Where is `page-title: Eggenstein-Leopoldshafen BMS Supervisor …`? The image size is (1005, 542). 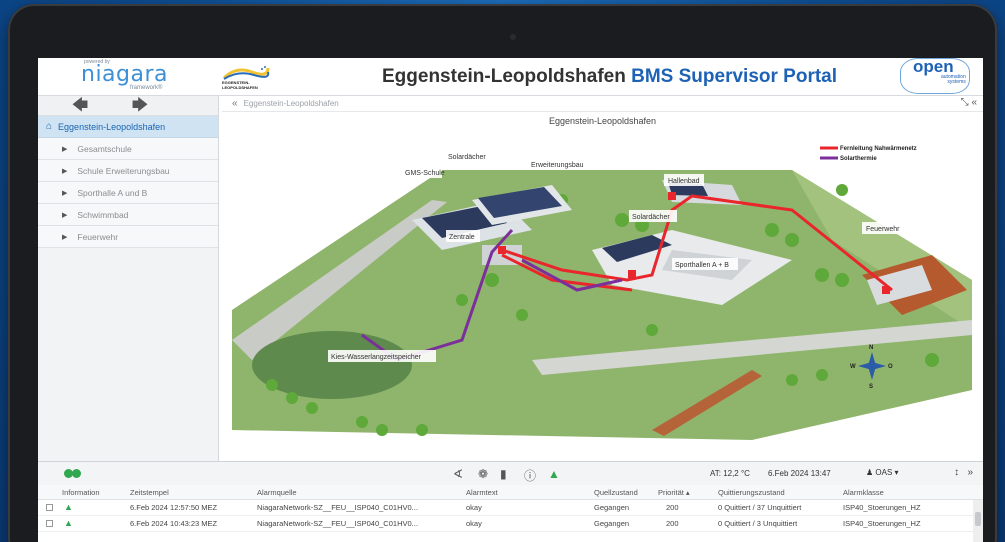 page-title: Eggenstein-Leopoldshafen BMS Supervisor … is located at coordinates (609, 77).